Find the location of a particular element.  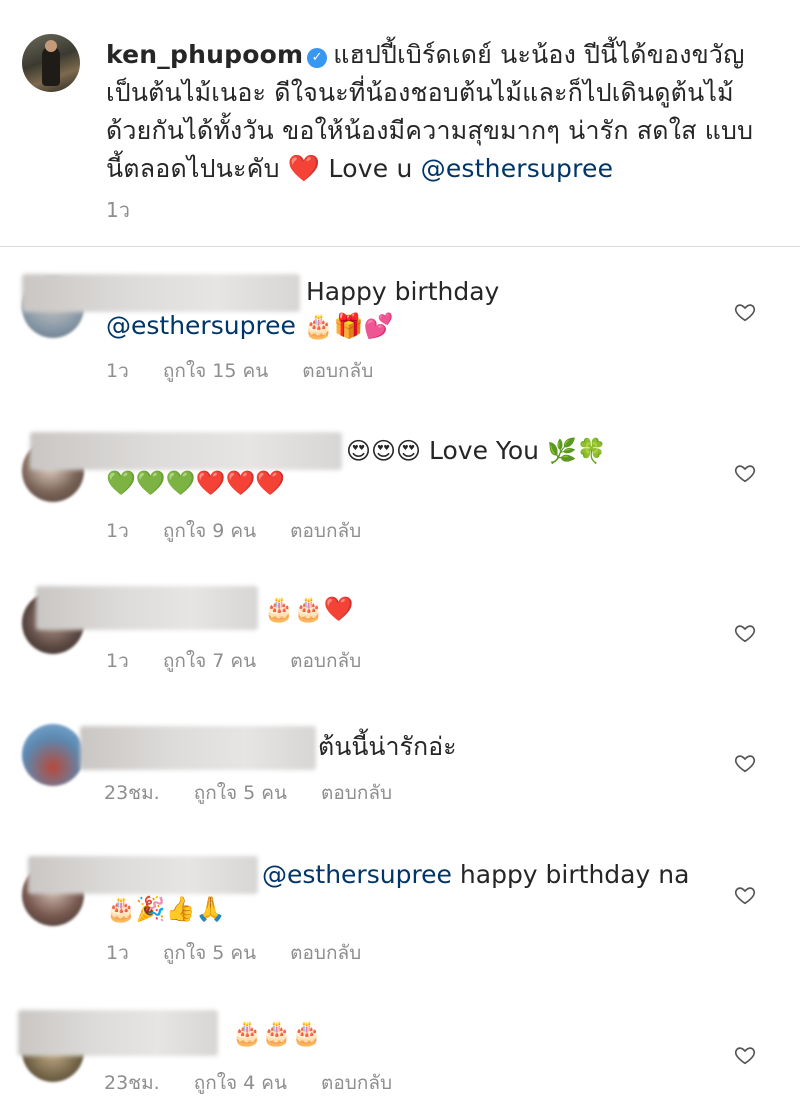

comment-text: Happy birthday is located at coordinates (403, 291).